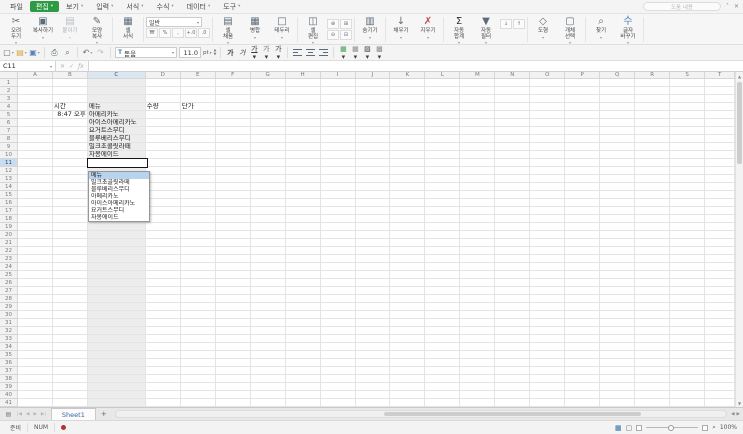  I want to click on cell-B10, so click(70, 155).